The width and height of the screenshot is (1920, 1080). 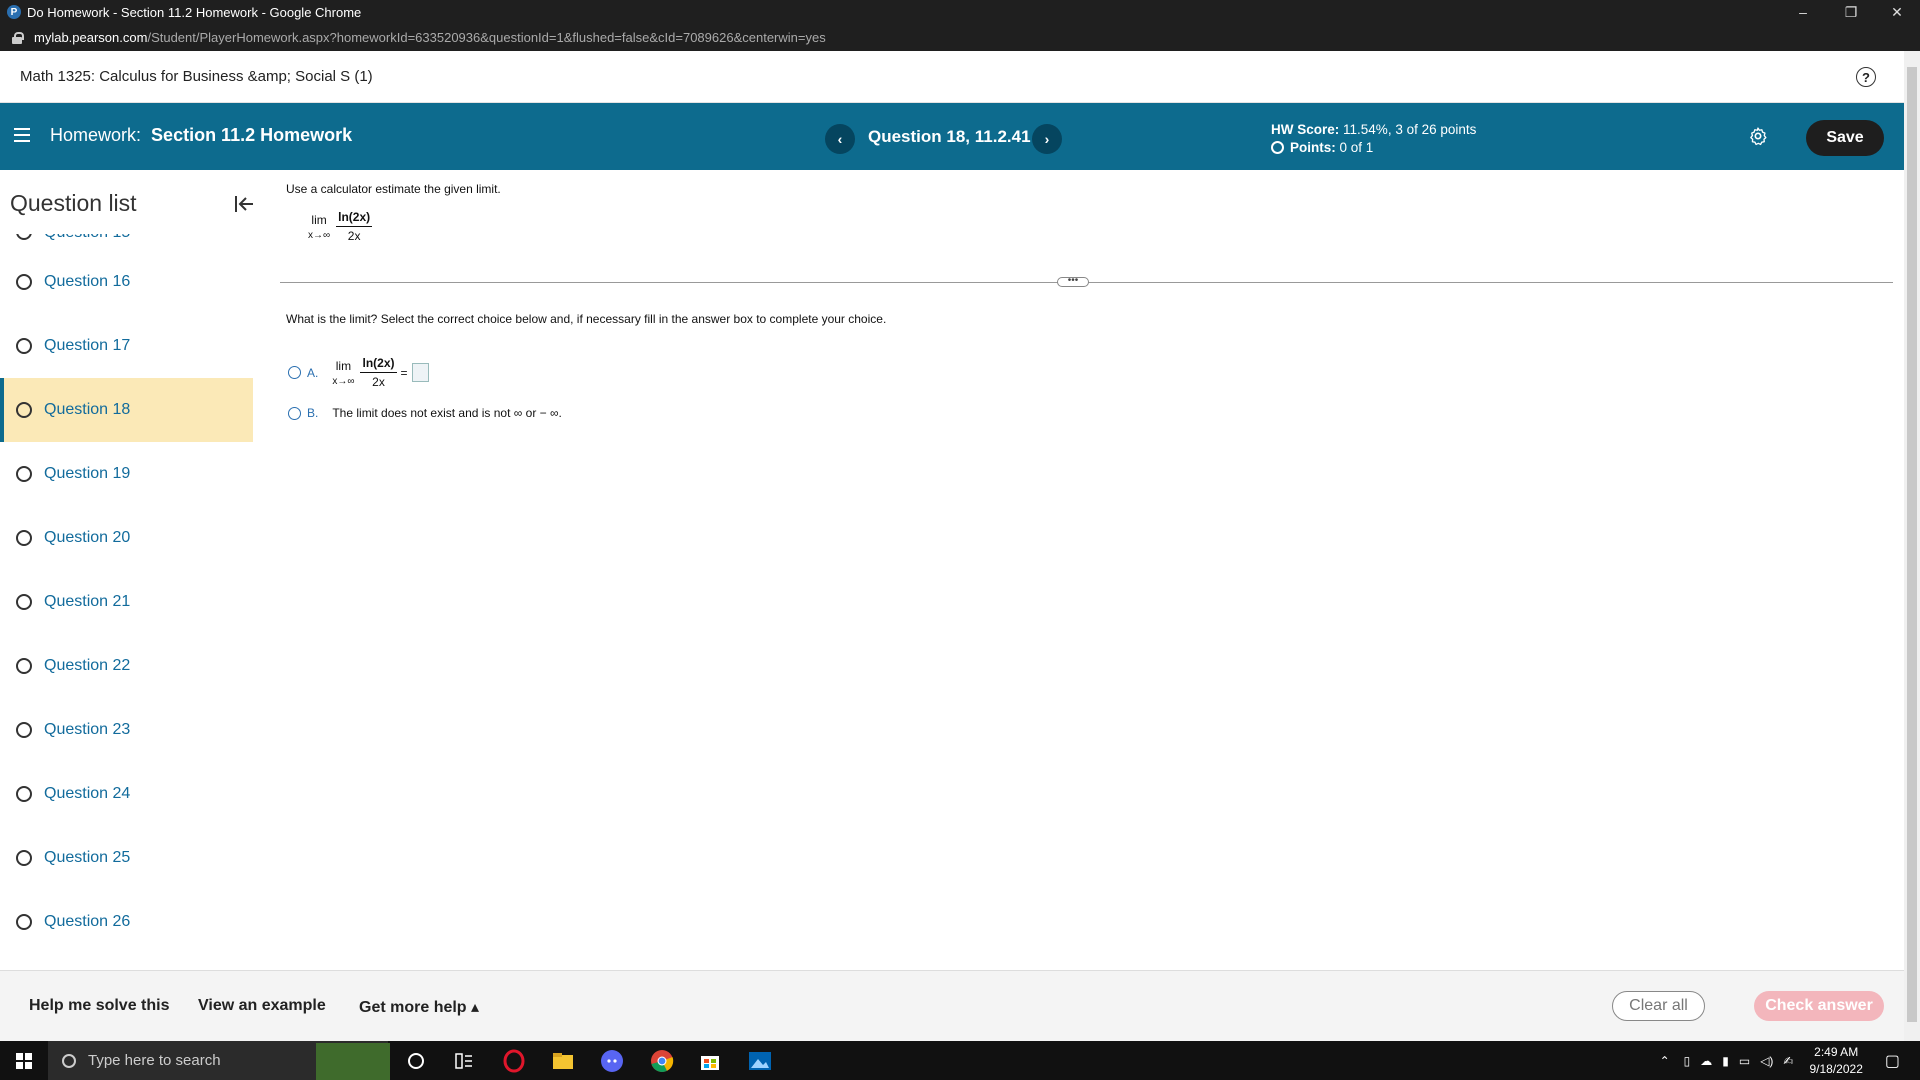 What do you see at coordinates (662, 1061) in the screenshot?
I see `chrome-icon` at bounding box center [662, 1061].